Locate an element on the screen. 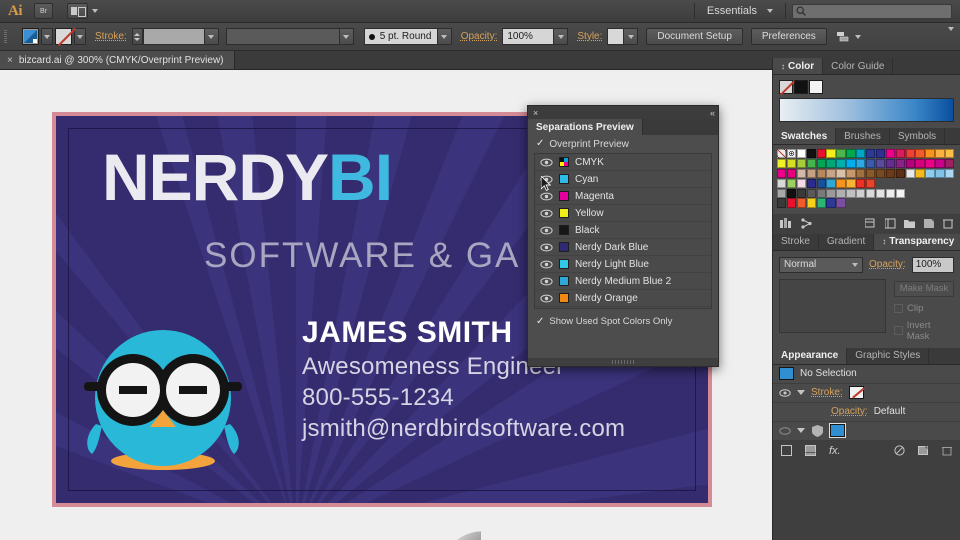 The height and width of the screenshot is (540, 960). color-spectrum-ramp is located at coordinates (866, 110).